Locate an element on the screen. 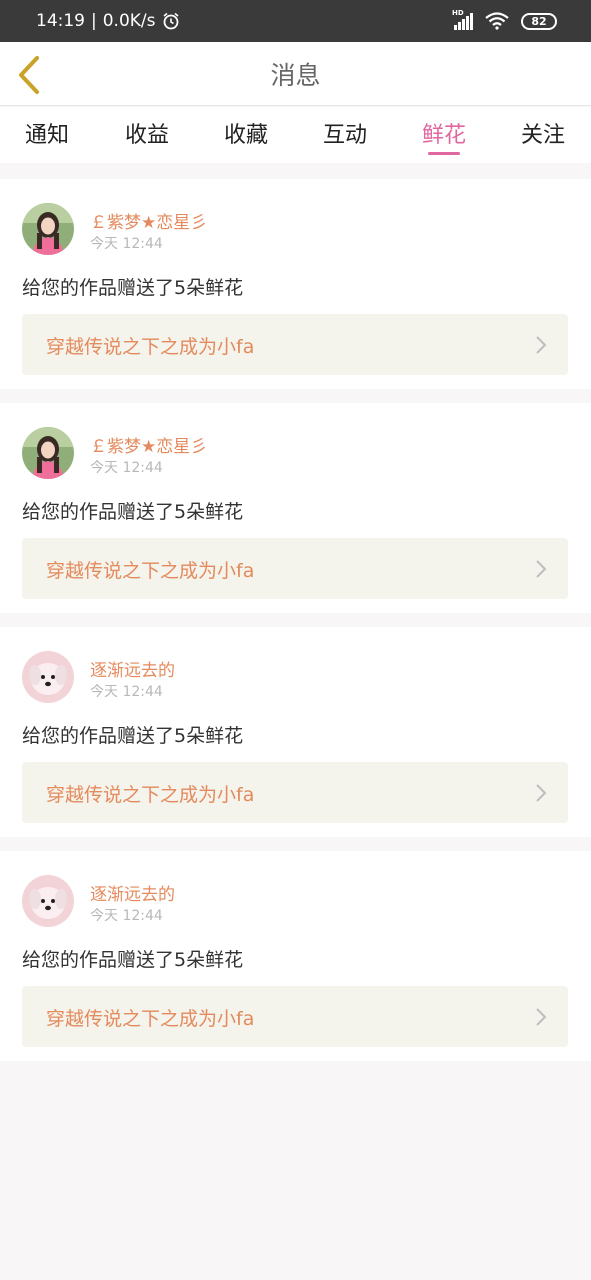 This screenshot has width=591, height=1280. tab-favorites: 收藏 is located at coordinates (246, 133).